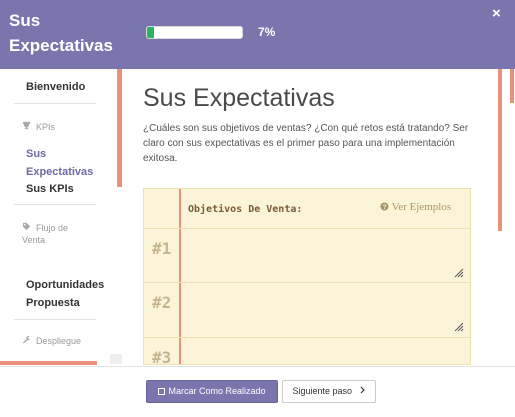 This screenshot has width=515, height=417. What do you see at coordinates (26, 228) in the screenshot?
I see `tag-icon` at bounding box center [26, 228].